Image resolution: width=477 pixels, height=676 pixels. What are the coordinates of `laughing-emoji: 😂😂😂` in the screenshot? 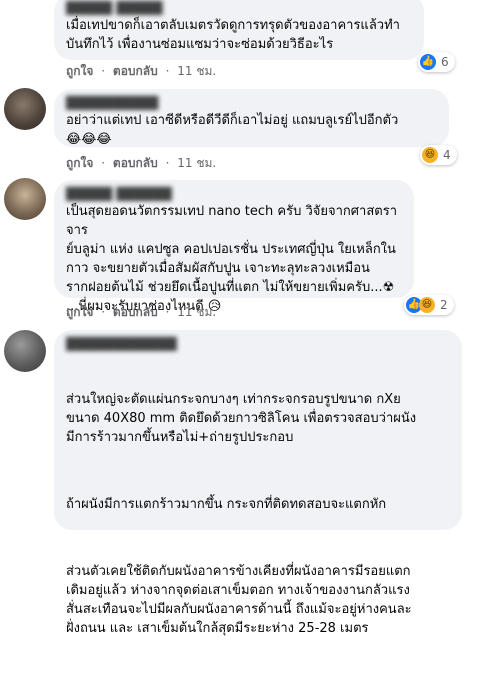 It's located at (89, 139).